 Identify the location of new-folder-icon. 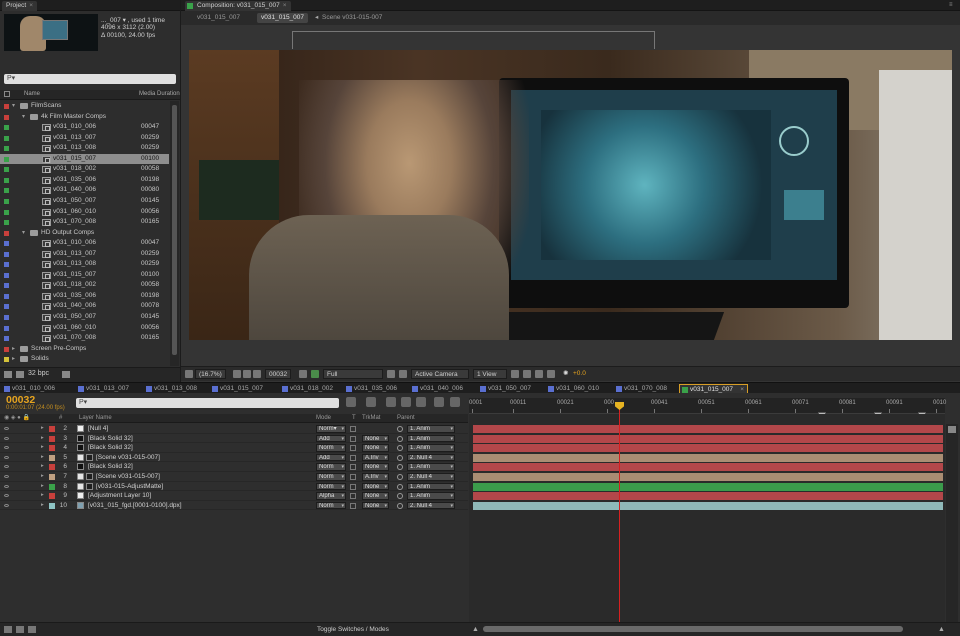
(20, 374).